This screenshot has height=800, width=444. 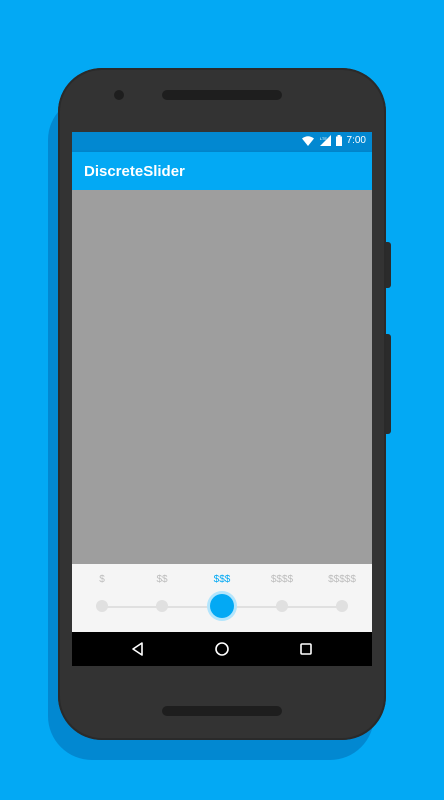 What do you see at coordinates (388, 384) in the screenshot?
I see `volume-button` at bounding box center [388, 384].